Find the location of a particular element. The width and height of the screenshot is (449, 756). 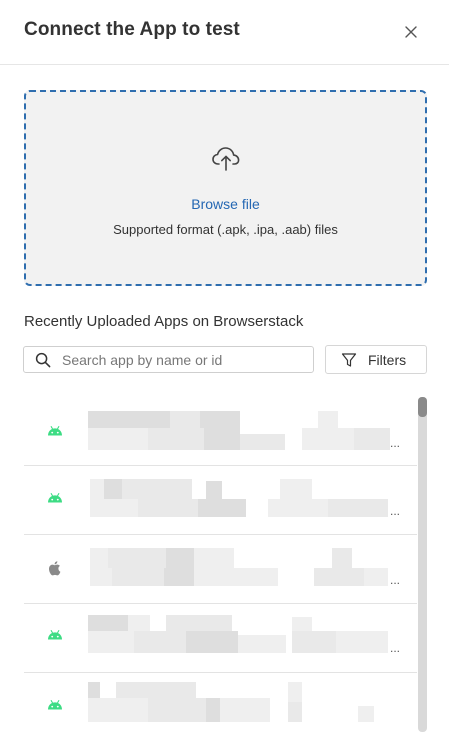

panel-header: Connect the App to test is located at coordinates (224, 32).